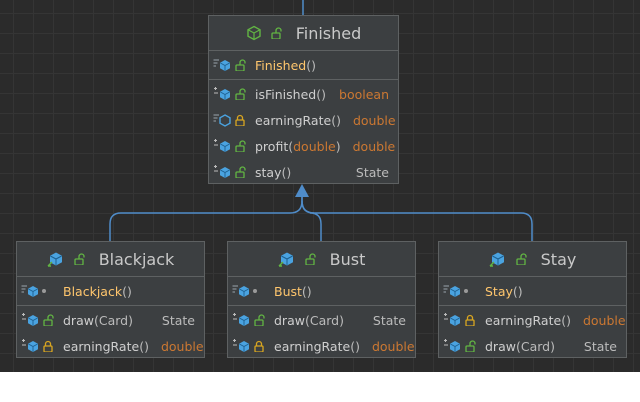  Describe the element at coordinates (558, 259) in the screenshot. I see `class-name: Stay` at that location.